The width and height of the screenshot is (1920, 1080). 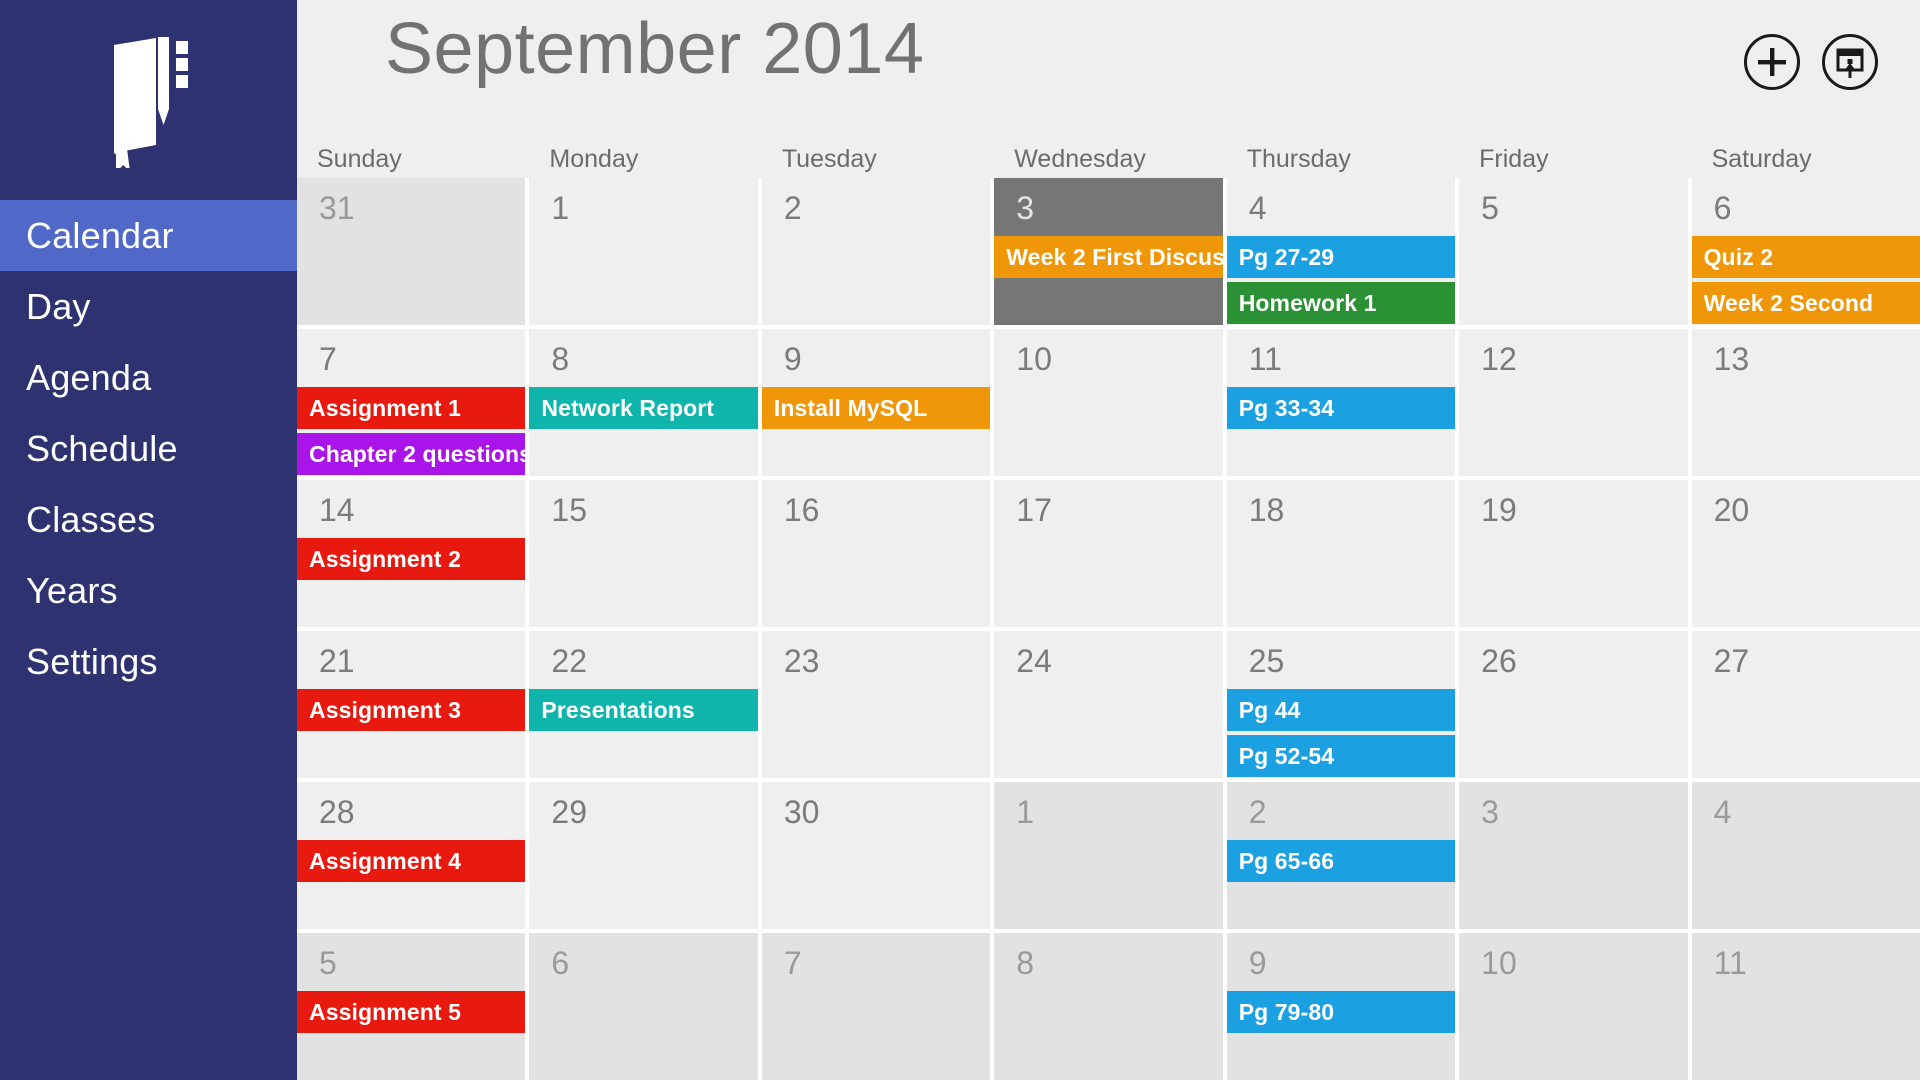 I want to click on planner-notebook-pencil-icon, so click(x=150, y=102).